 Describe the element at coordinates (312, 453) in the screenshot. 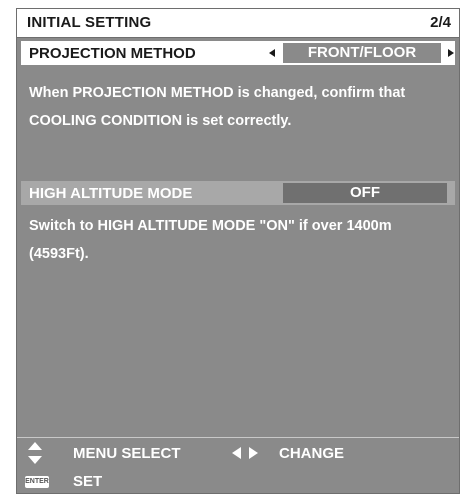

I see `change-label: CHANGE` at that location.